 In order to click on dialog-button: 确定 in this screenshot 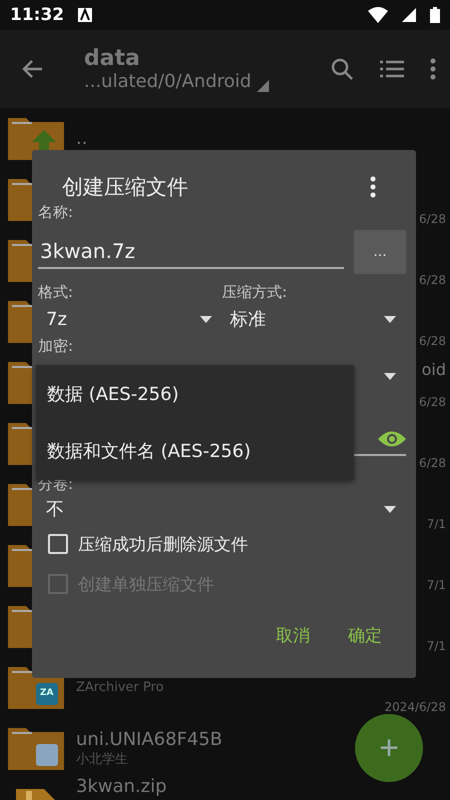, I will do `click(365, 635)`.